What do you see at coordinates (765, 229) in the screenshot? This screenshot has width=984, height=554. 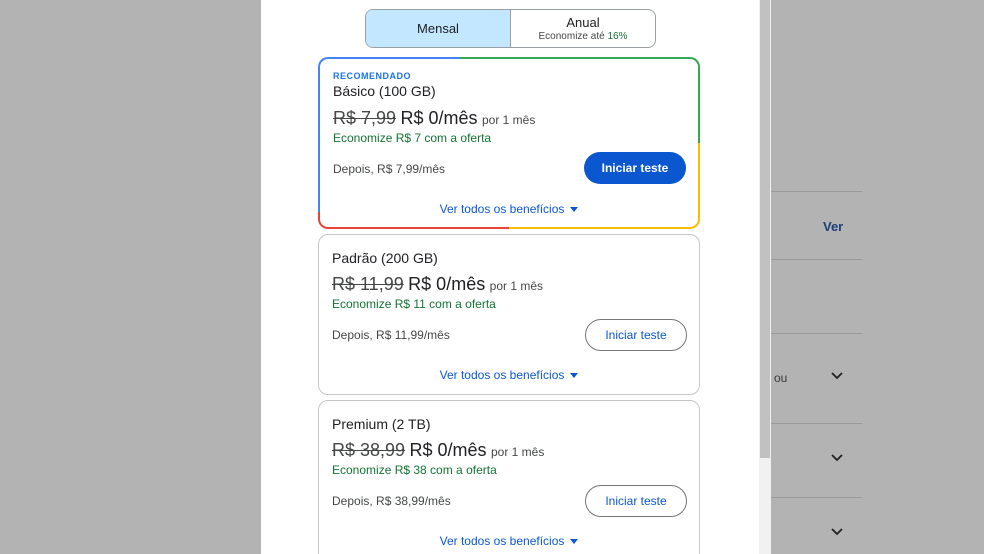 I see `scrollbar-thumb` at bounding box center [765, 229].